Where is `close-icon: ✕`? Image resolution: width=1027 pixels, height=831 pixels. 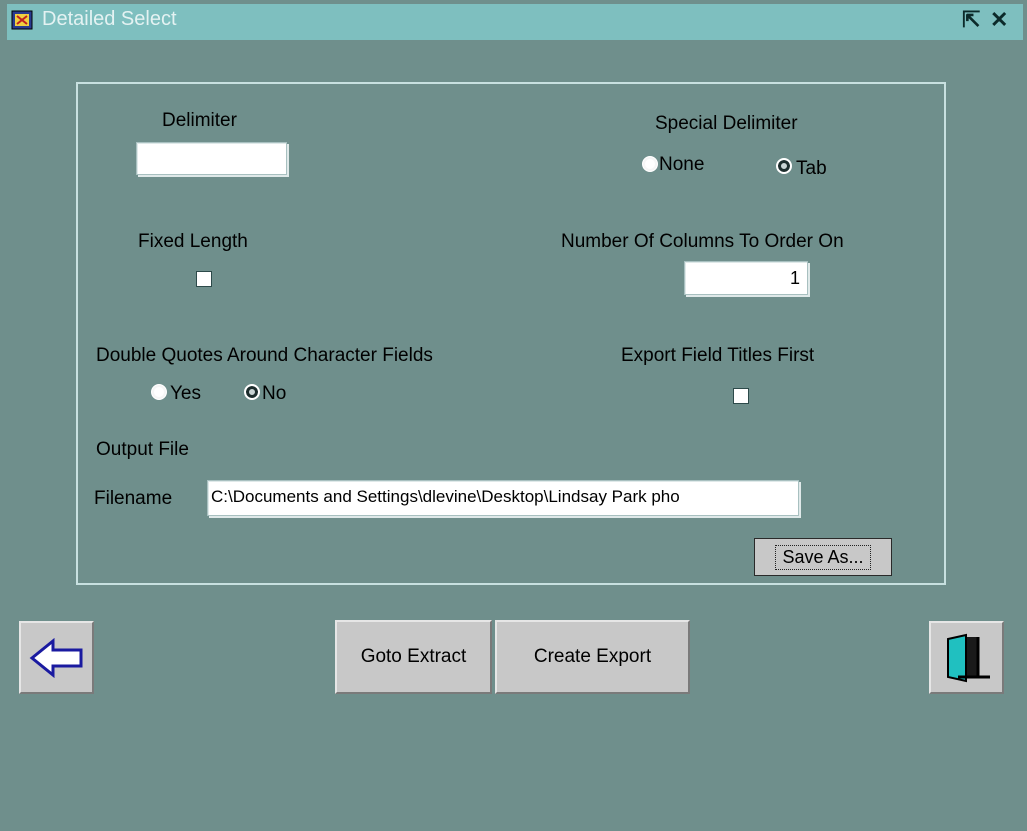
close-icon: ✕ is located at coordinates (999, 20).